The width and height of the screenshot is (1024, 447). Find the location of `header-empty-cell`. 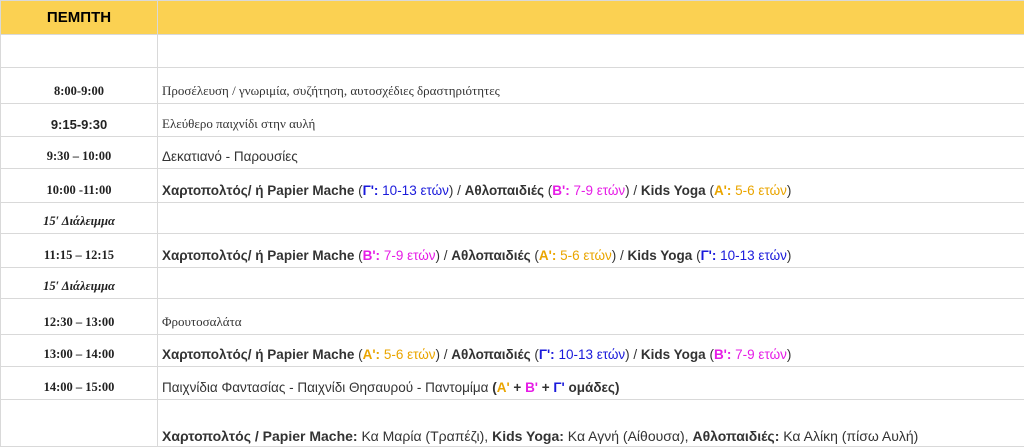

header-empty-cell is located at coordinates (591, 18).